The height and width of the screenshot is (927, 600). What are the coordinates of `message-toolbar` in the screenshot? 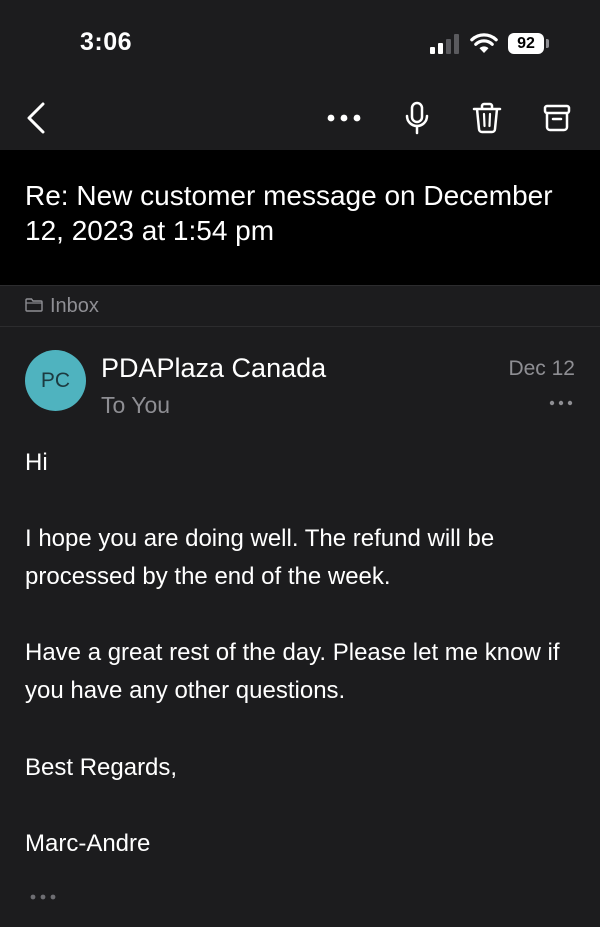 It's located at (300, 119).